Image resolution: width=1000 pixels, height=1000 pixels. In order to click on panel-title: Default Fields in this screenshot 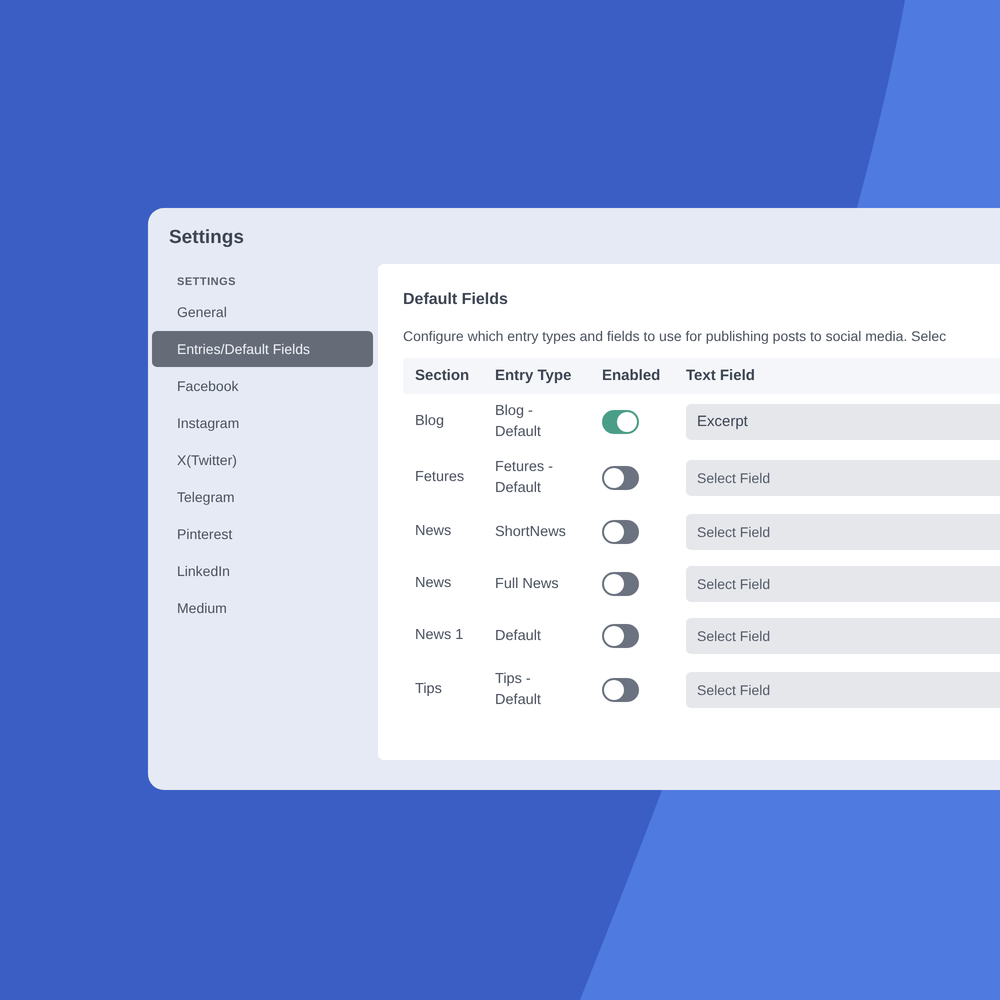, I will do `click(456, 300)`.